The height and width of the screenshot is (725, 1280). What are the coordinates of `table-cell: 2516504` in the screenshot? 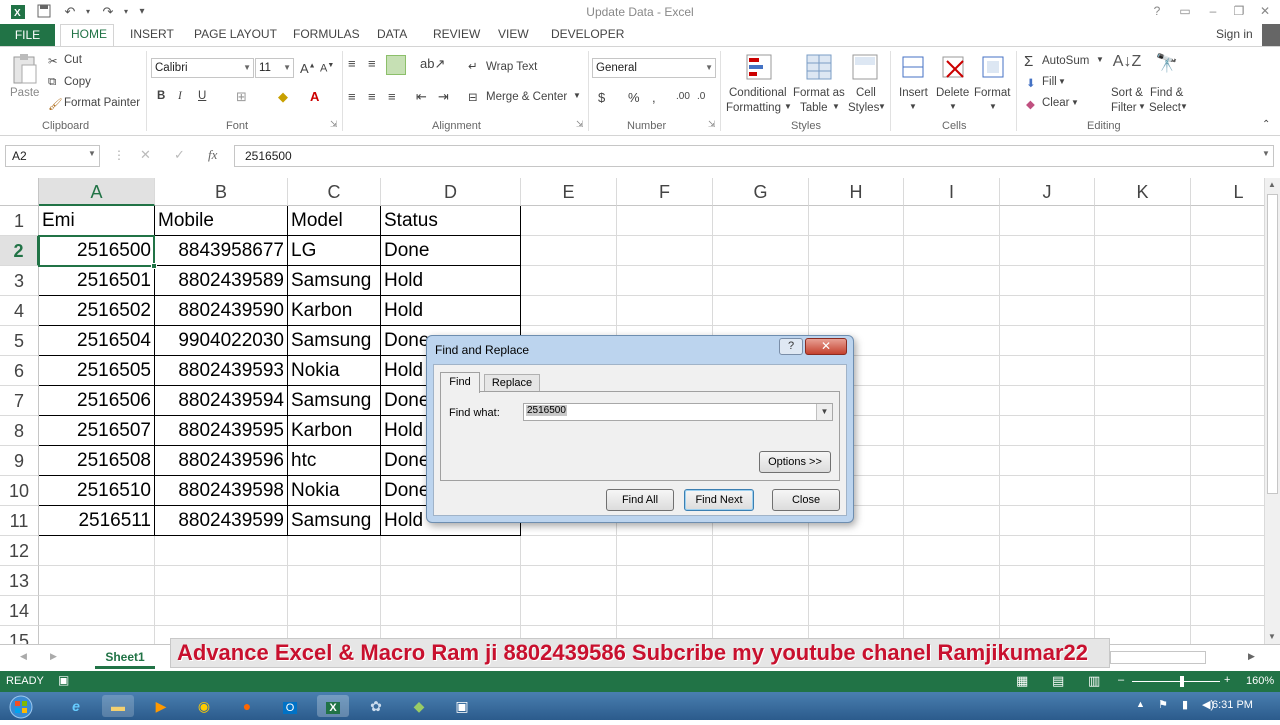 It's located at (97, 341).